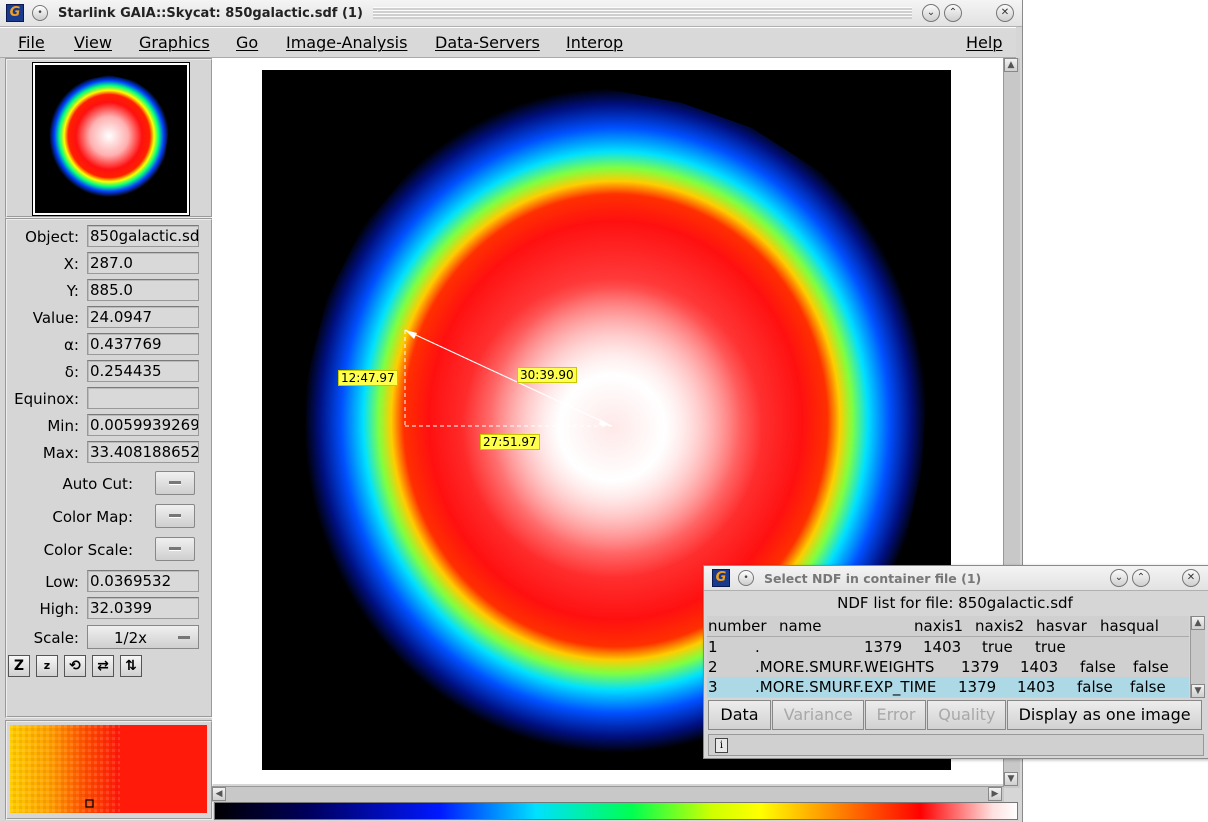 The height and width of the screenshot is (822, 1208). What do you see at coordinates (1197, 657) in the screenshot?
I see `dialog-vertical-scrollbar: ▲ ▼` at bounding box center [1197, 657].